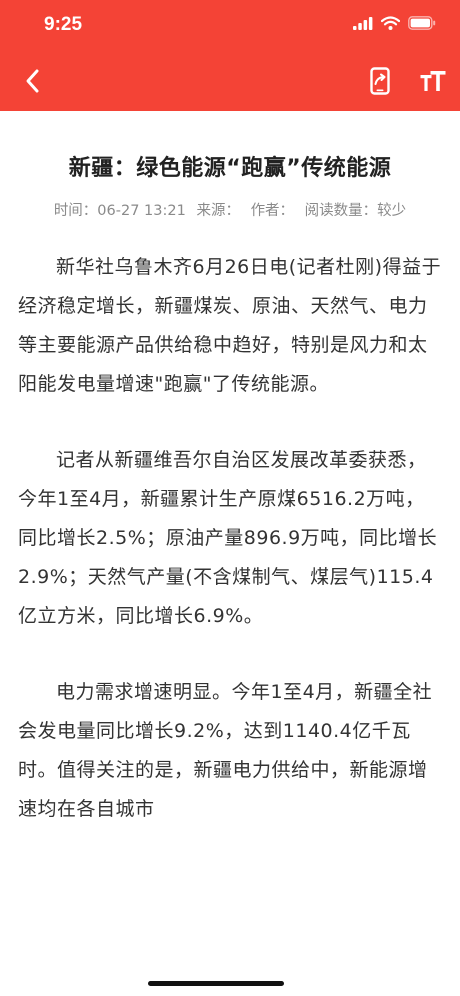 The image size is (460, 996). Describe the element at coordinates (218, 211) in the screenshot. I see `article-source: 来源：` at that location.